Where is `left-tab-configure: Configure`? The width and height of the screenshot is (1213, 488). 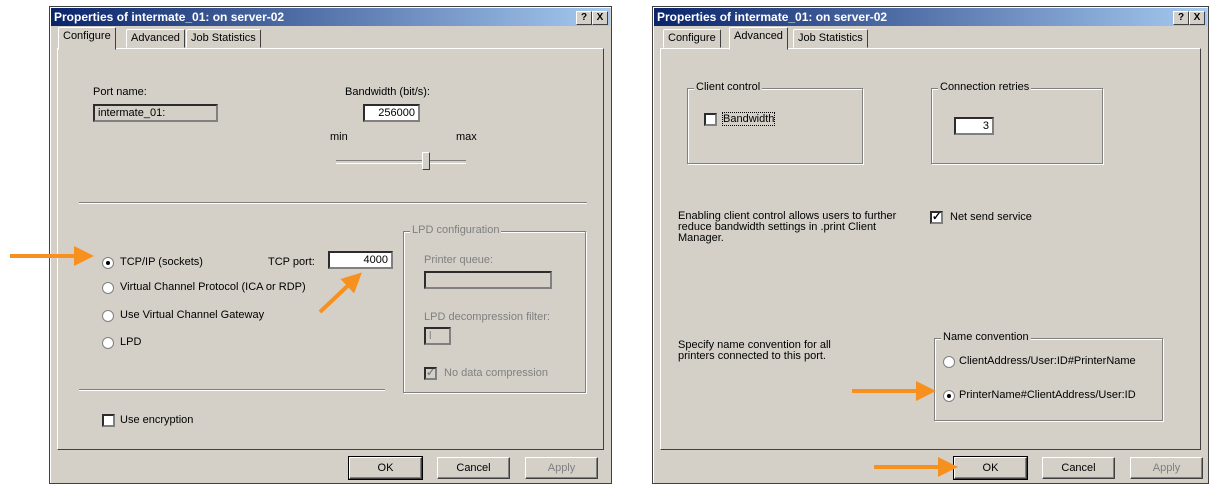
left-tab-configure: Configure is located at coordinates (87, 38).